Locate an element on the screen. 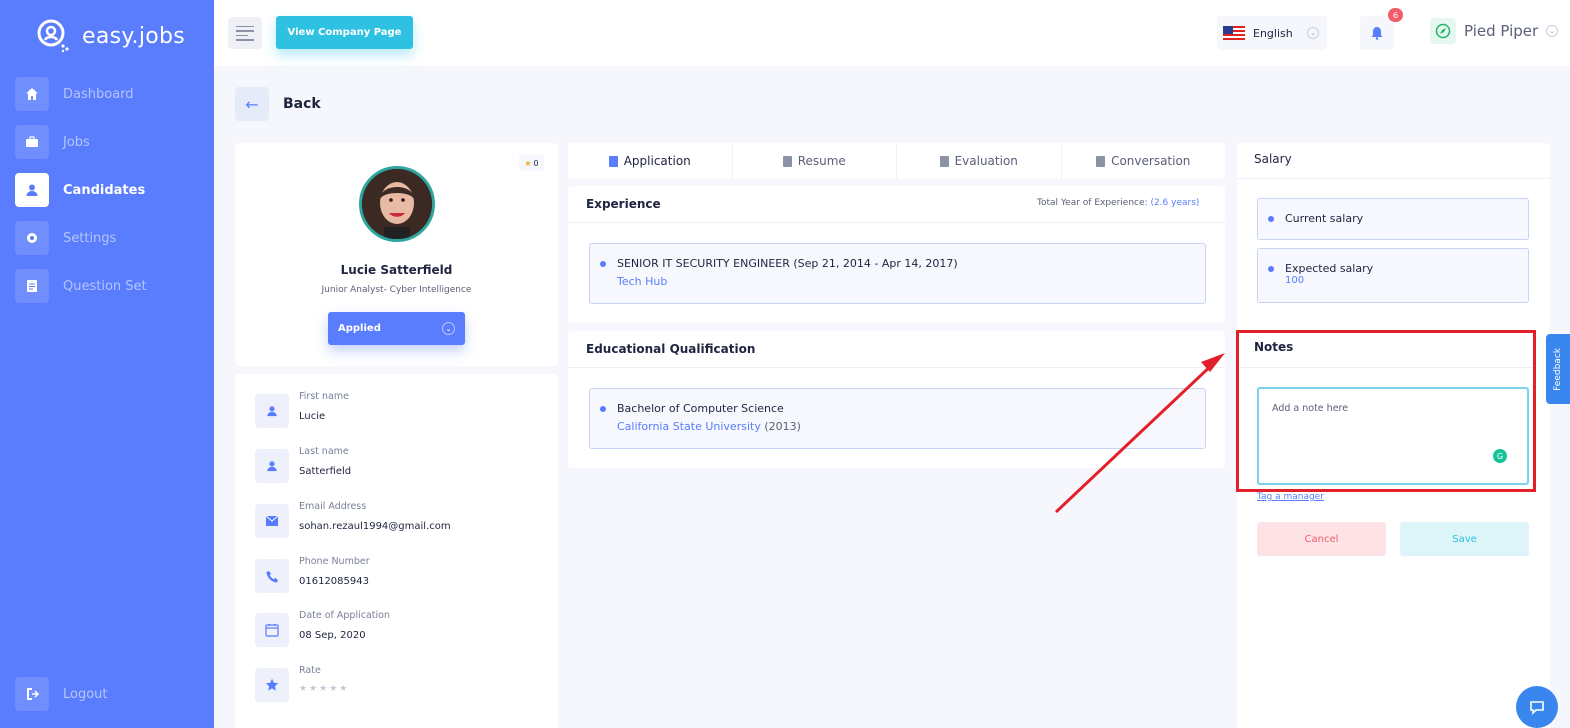  company-name: Pied Piper is located at coordinates (1501, 31).